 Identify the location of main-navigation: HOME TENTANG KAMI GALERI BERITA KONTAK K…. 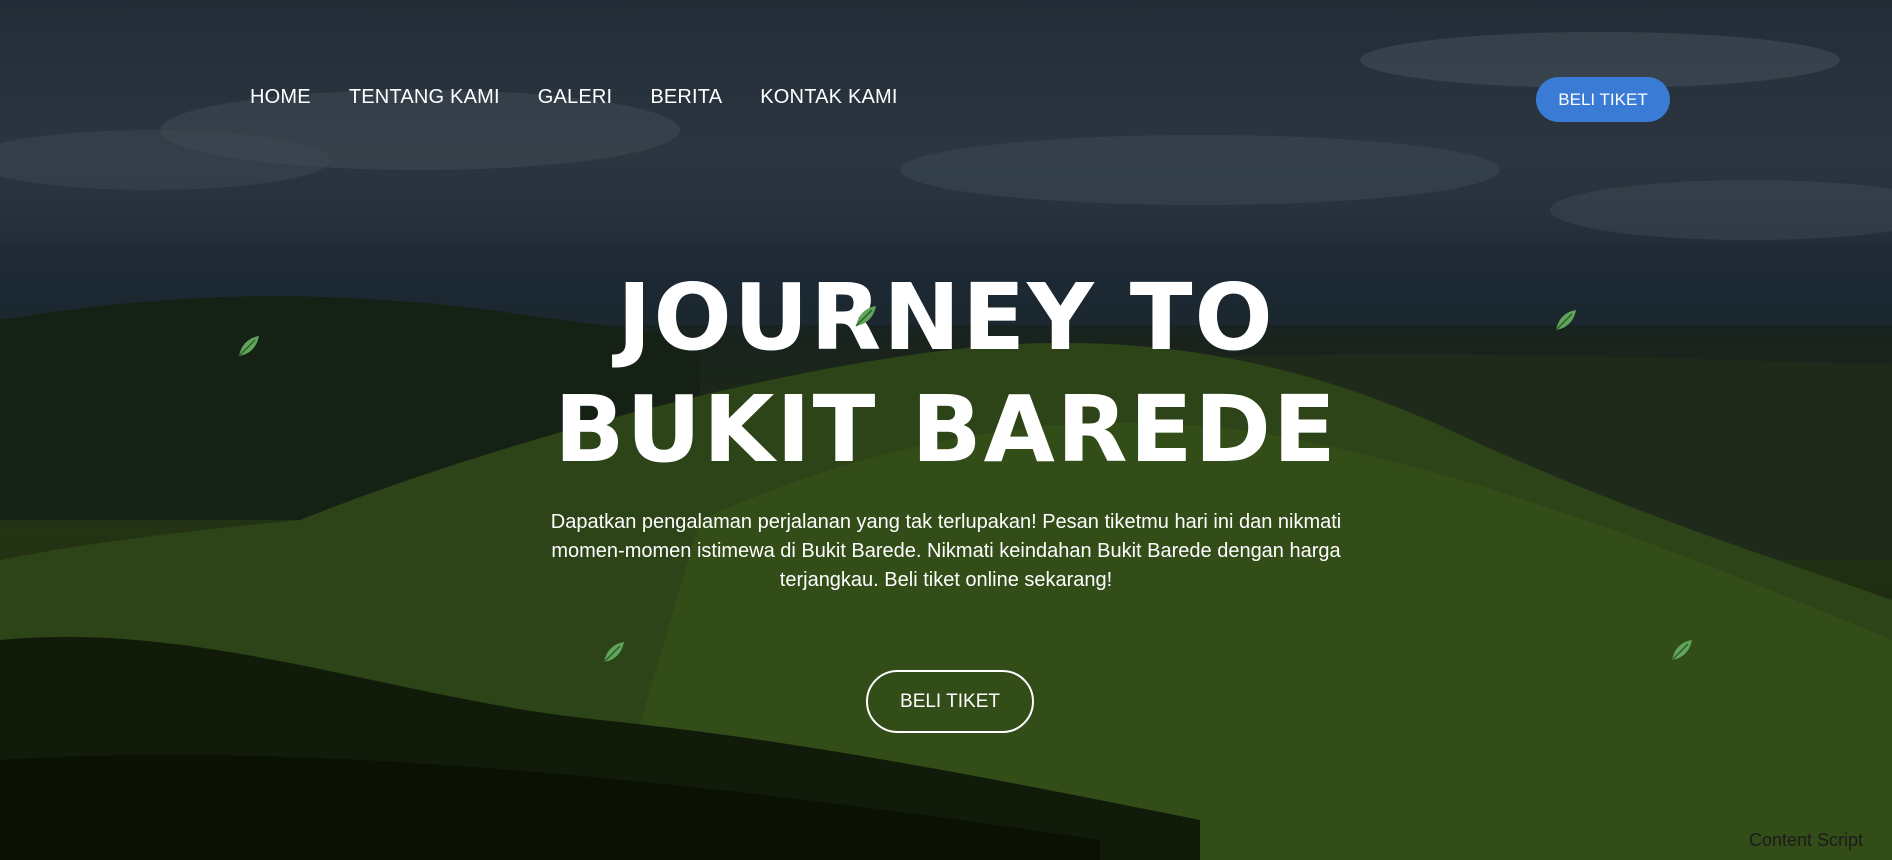
(574, 97).